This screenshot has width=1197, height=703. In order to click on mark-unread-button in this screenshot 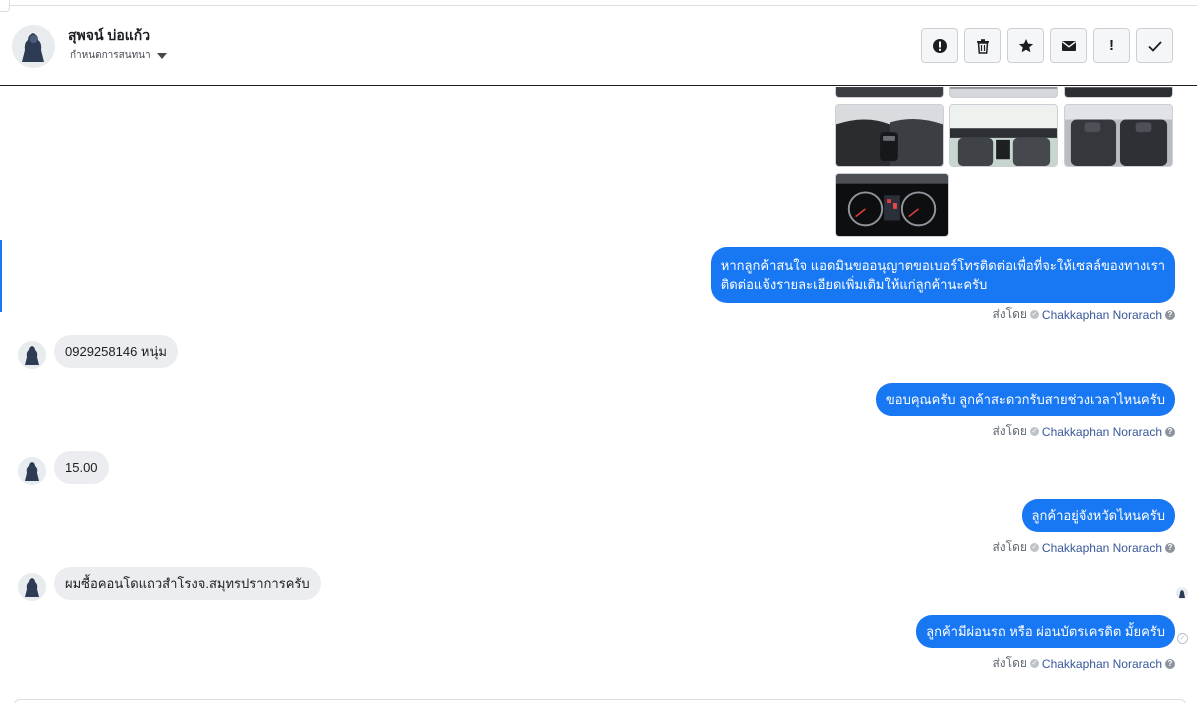, I will do `click(1068, 45)`.